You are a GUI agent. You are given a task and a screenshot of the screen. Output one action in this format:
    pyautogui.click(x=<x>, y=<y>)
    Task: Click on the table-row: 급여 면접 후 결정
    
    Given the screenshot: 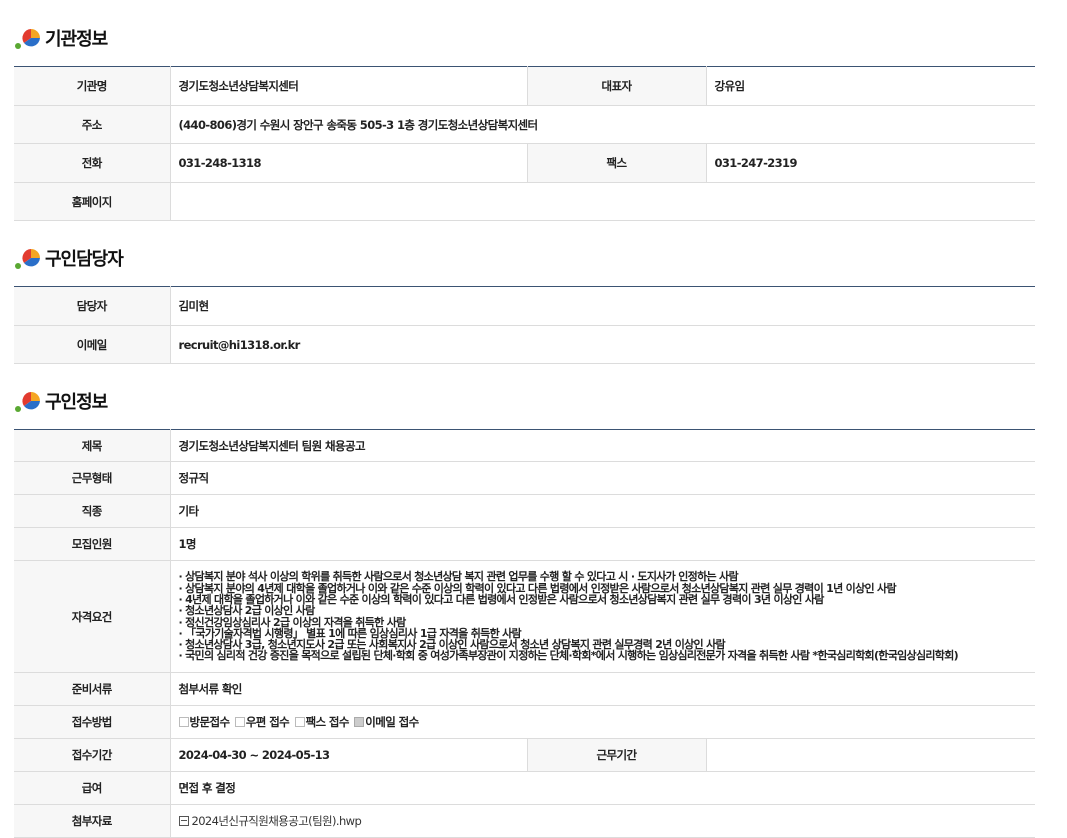 What is the action you would take?
    pyautogui.click(x=524, y=788)
    